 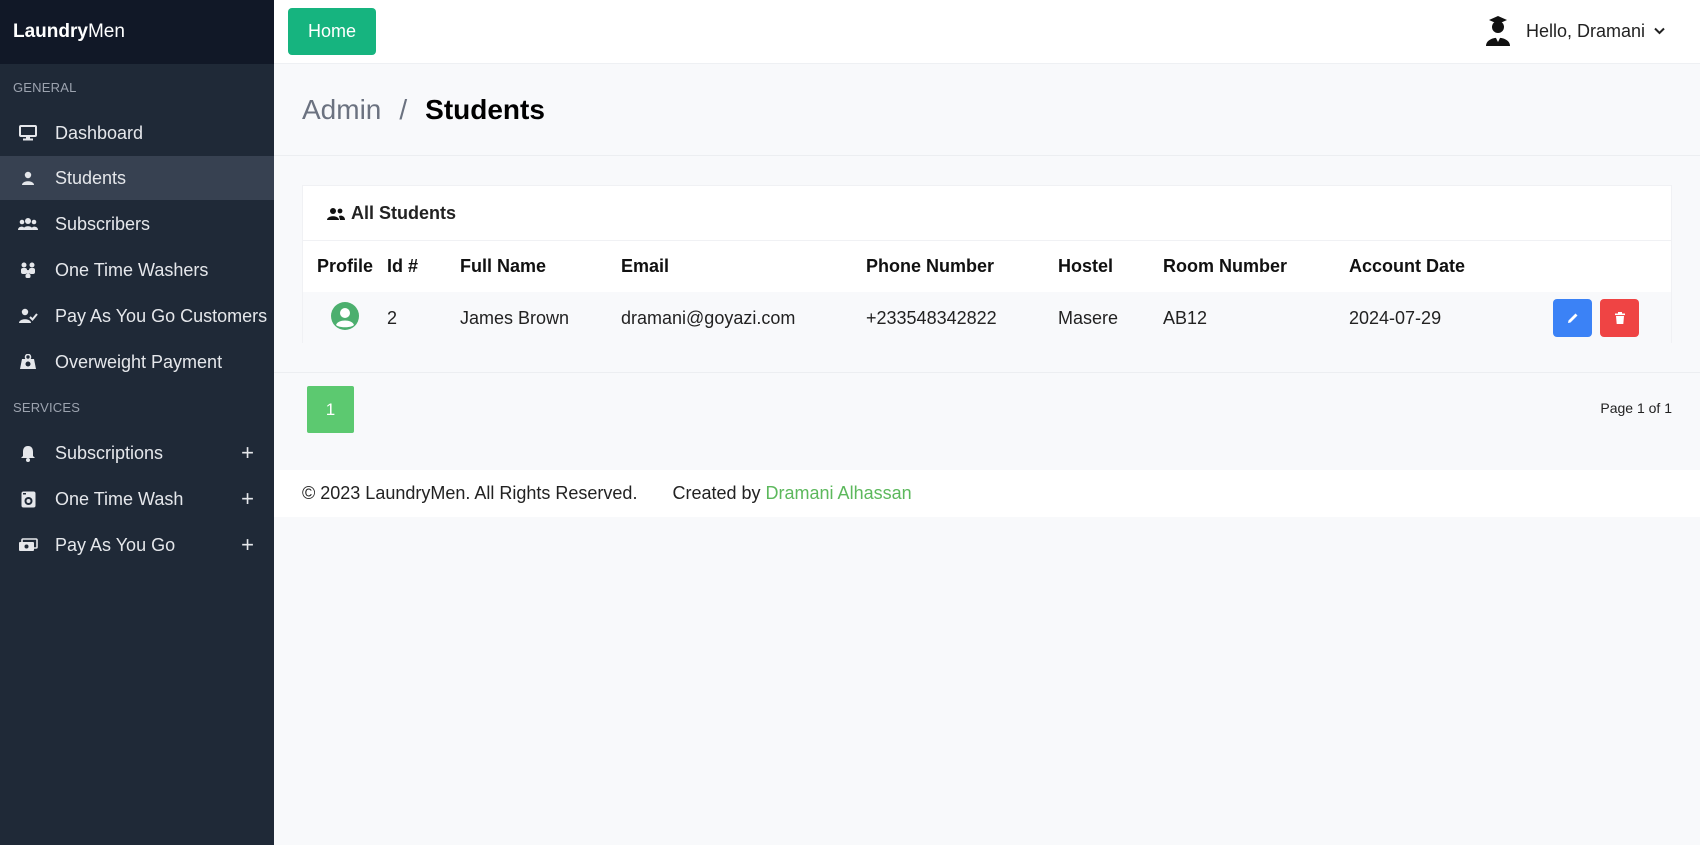 I want to click on full-name-cell: James Brown, so click(x=515, y=317).